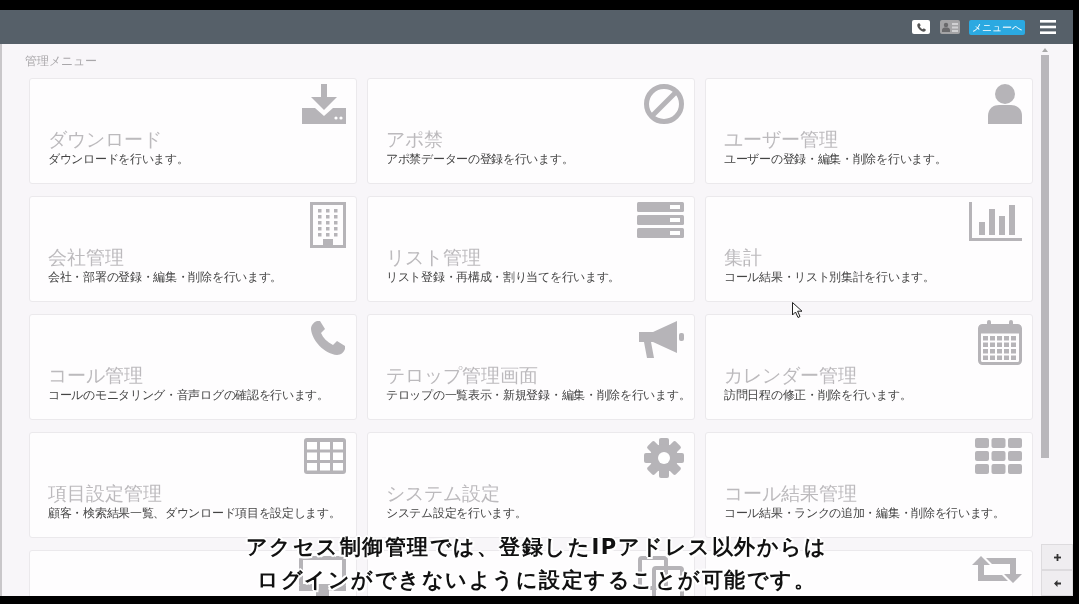 The height and width of the screenshot is (604, 1079). What do you see at coordinates (664, 104) in the screenshot?
I see `ban-icon` at bounding box center [664, 104].